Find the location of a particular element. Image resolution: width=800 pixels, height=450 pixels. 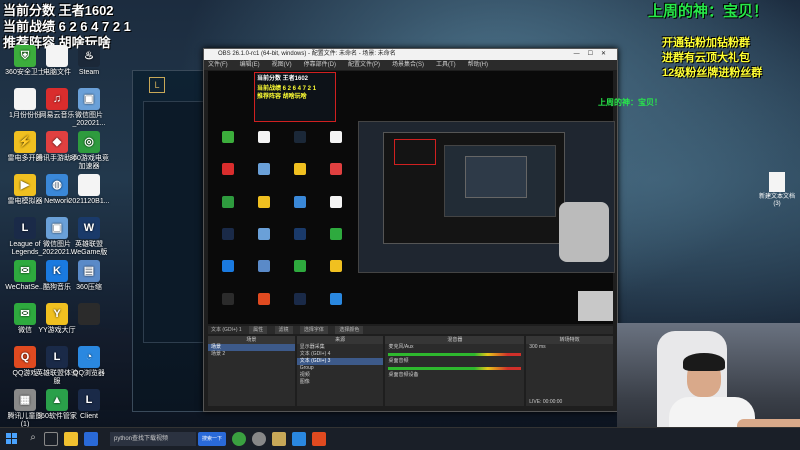

search-go-button: 搜索一下 is located at coordinates (212, 439).